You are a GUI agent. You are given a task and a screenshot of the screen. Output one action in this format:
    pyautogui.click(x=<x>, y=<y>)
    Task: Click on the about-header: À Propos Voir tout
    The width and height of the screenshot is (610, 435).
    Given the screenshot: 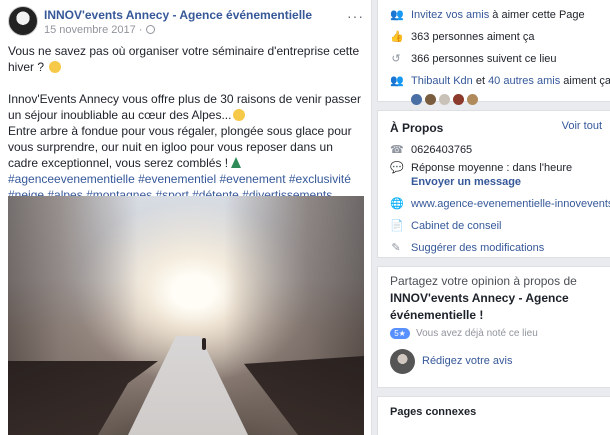 What is the action you would take?
    pyautogui.click(x=494, y=125)
    